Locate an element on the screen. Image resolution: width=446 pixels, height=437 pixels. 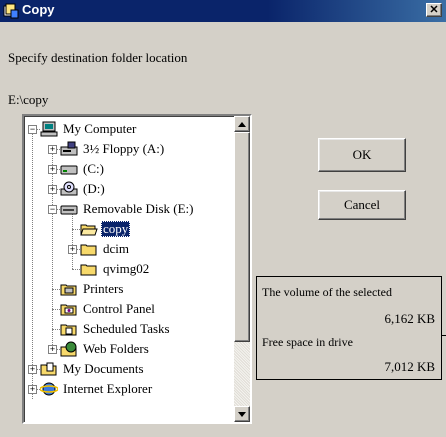
copy-app-icon is located at coordinates (11, 11).